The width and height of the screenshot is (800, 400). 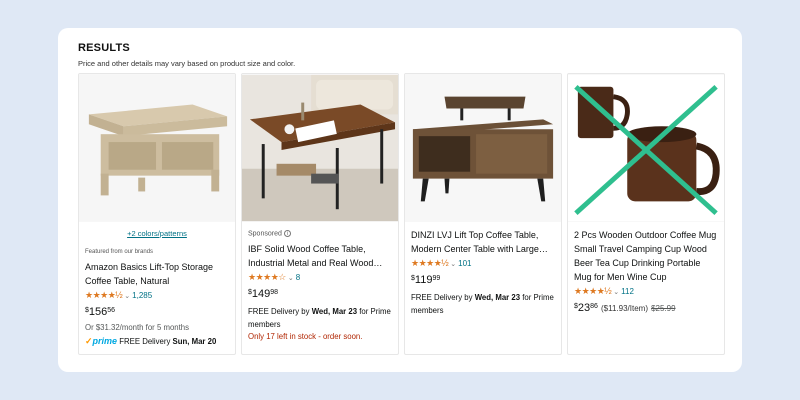 I want to click on rating-count: 1,285, so click(x=142, y=295).